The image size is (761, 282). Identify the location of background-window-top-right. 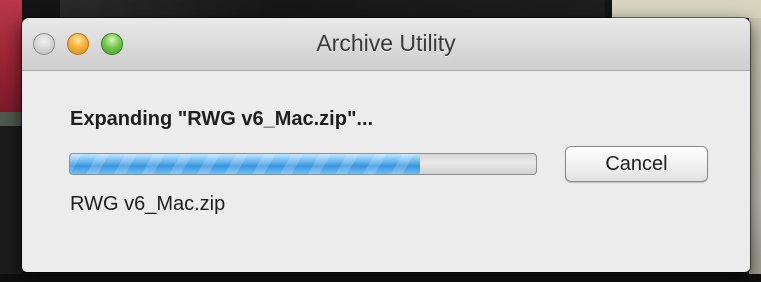
(686, 9).